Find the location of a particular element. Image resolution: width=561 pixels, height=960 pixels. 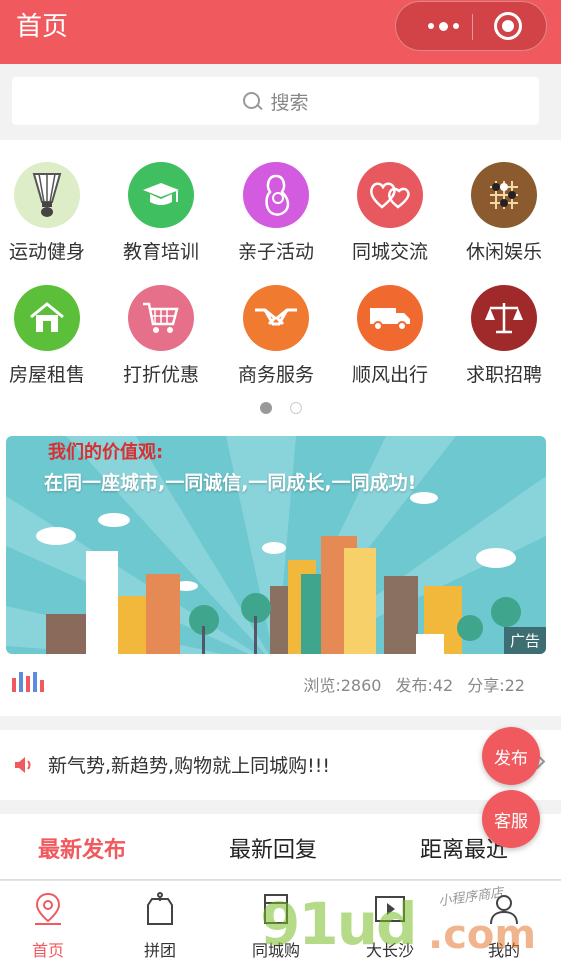

scales-icon is located at coordinates (504, 318).